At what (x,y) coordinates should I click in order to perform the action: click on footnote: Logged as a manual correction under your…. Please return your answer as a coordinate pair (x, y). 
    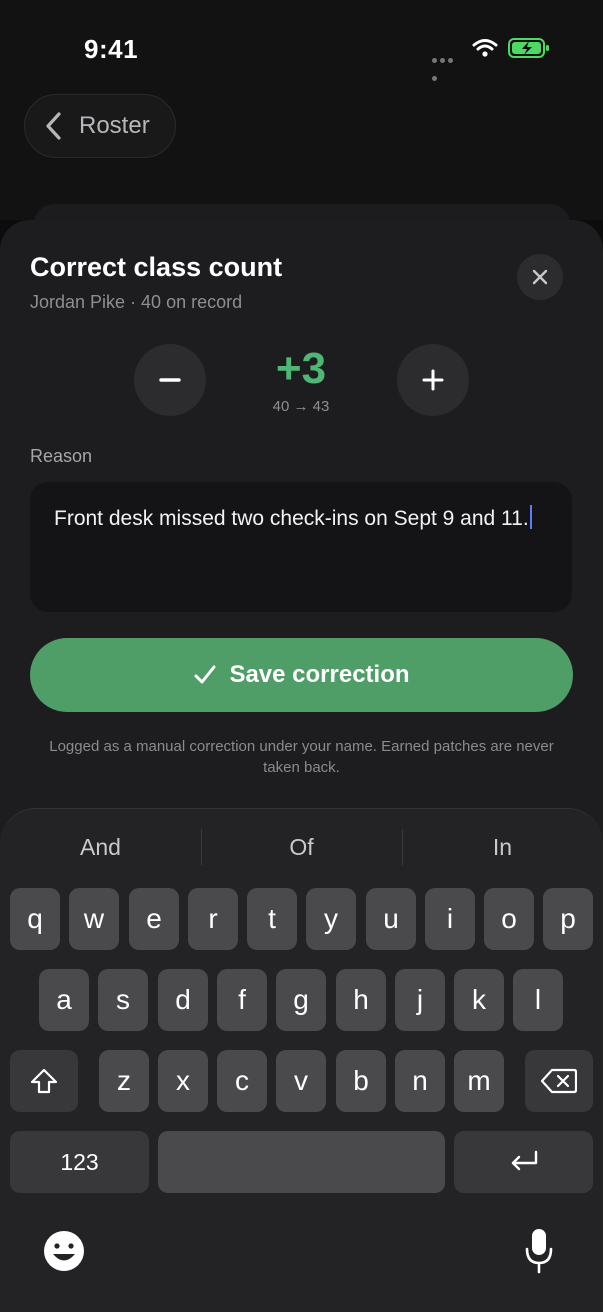
    Looking at the image, I should click on (301, 757).